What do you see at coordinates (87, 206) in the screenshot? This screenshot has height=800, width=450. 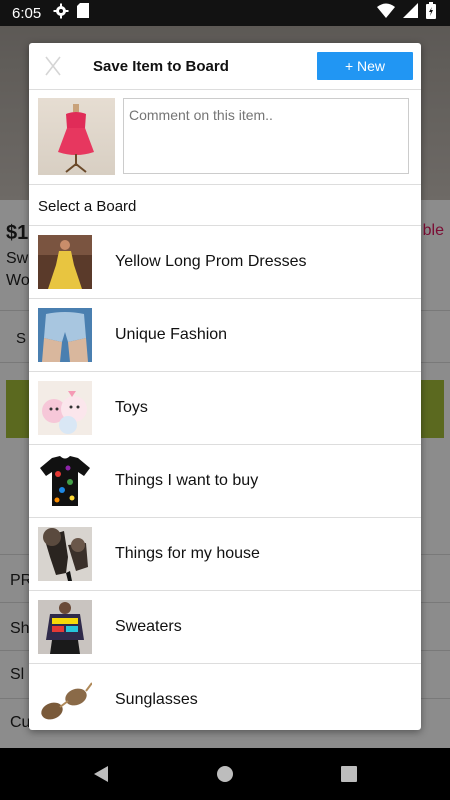 I see `select-board-label: Select a Board` at bounding box center [87, 206].